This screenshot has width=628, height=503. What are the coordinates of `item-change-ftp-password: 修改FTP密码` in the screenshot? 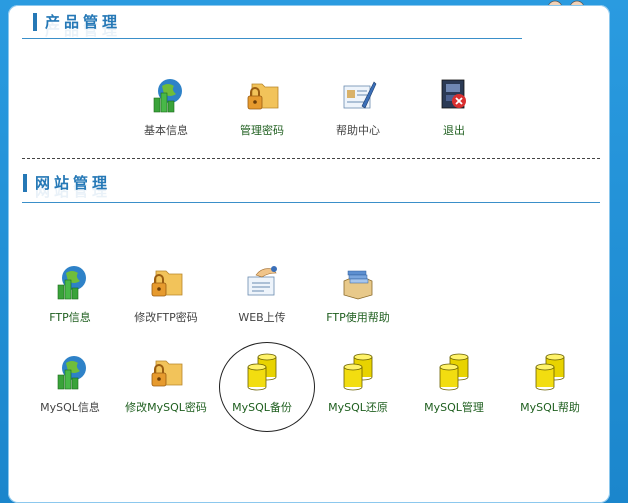 It's located at (166, 294).